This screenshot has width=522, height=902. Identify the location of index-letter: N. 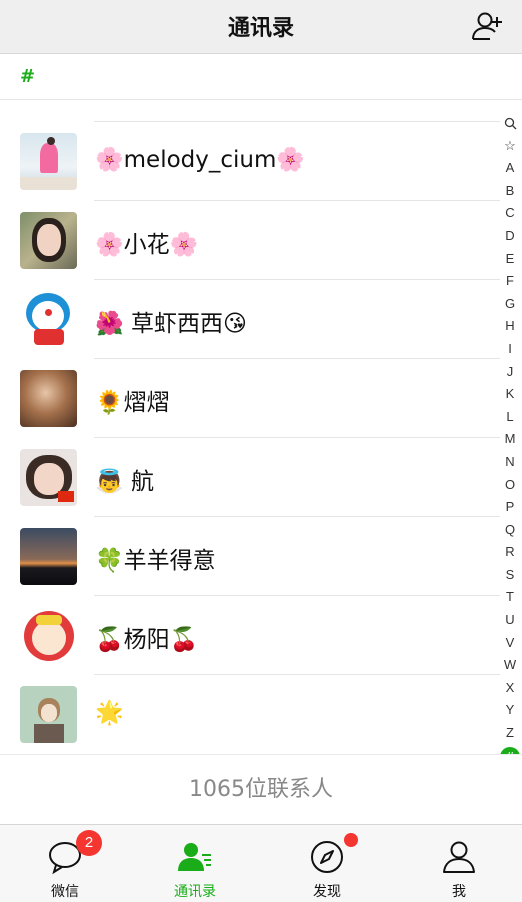
(510, 462).